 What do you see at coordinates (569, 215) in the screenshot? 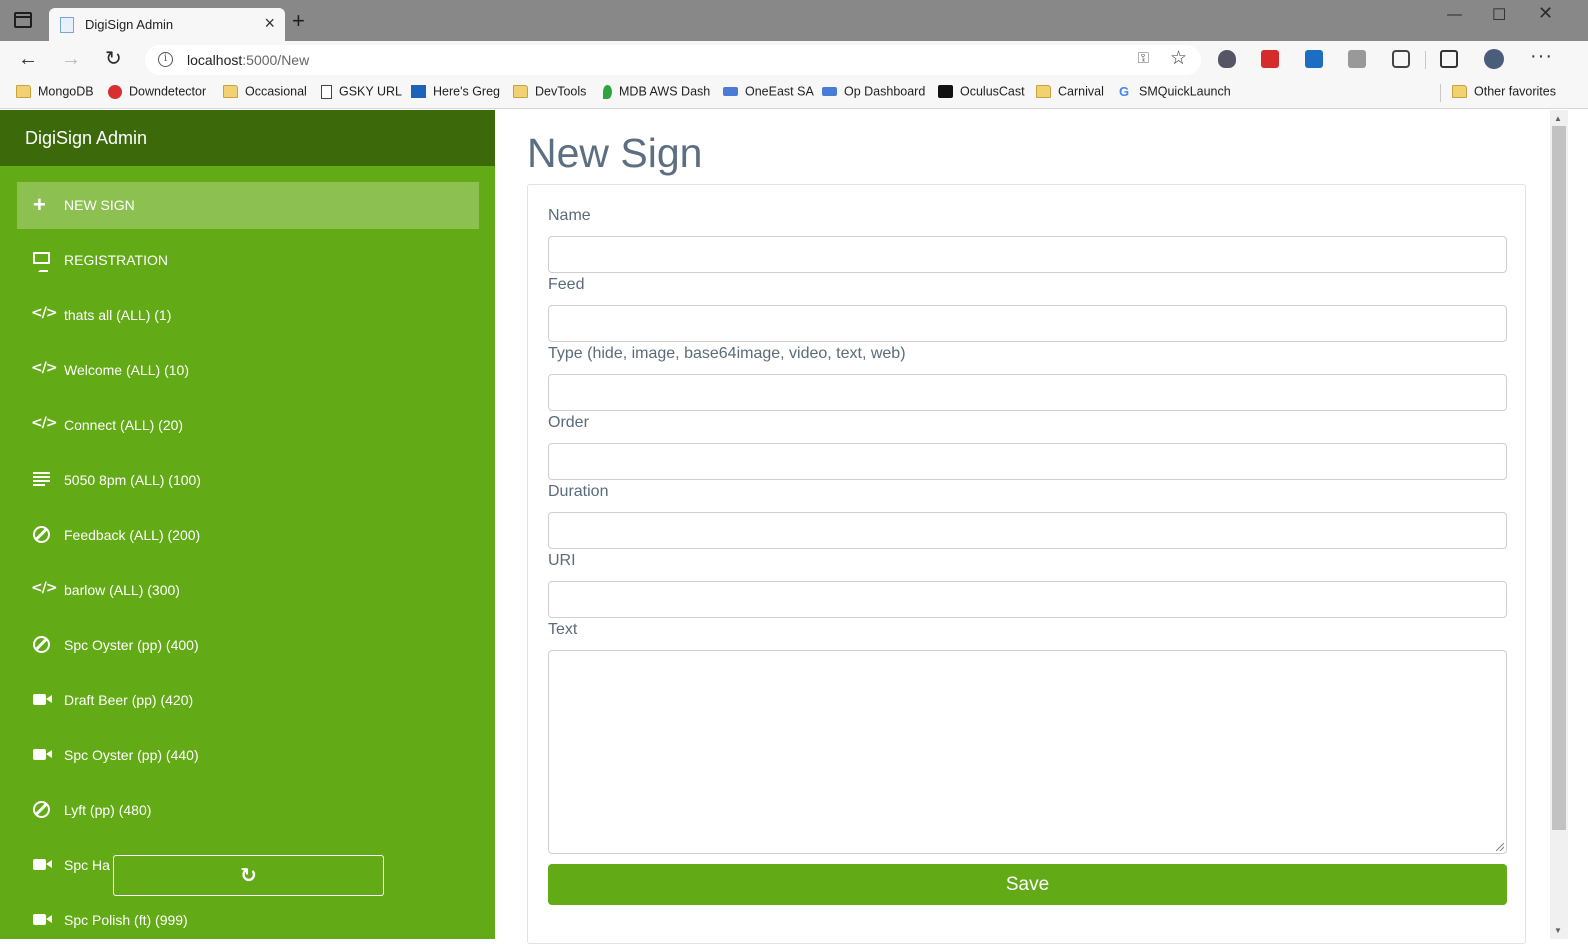
I see `name-label: Name` at bounding box center [569, 215].